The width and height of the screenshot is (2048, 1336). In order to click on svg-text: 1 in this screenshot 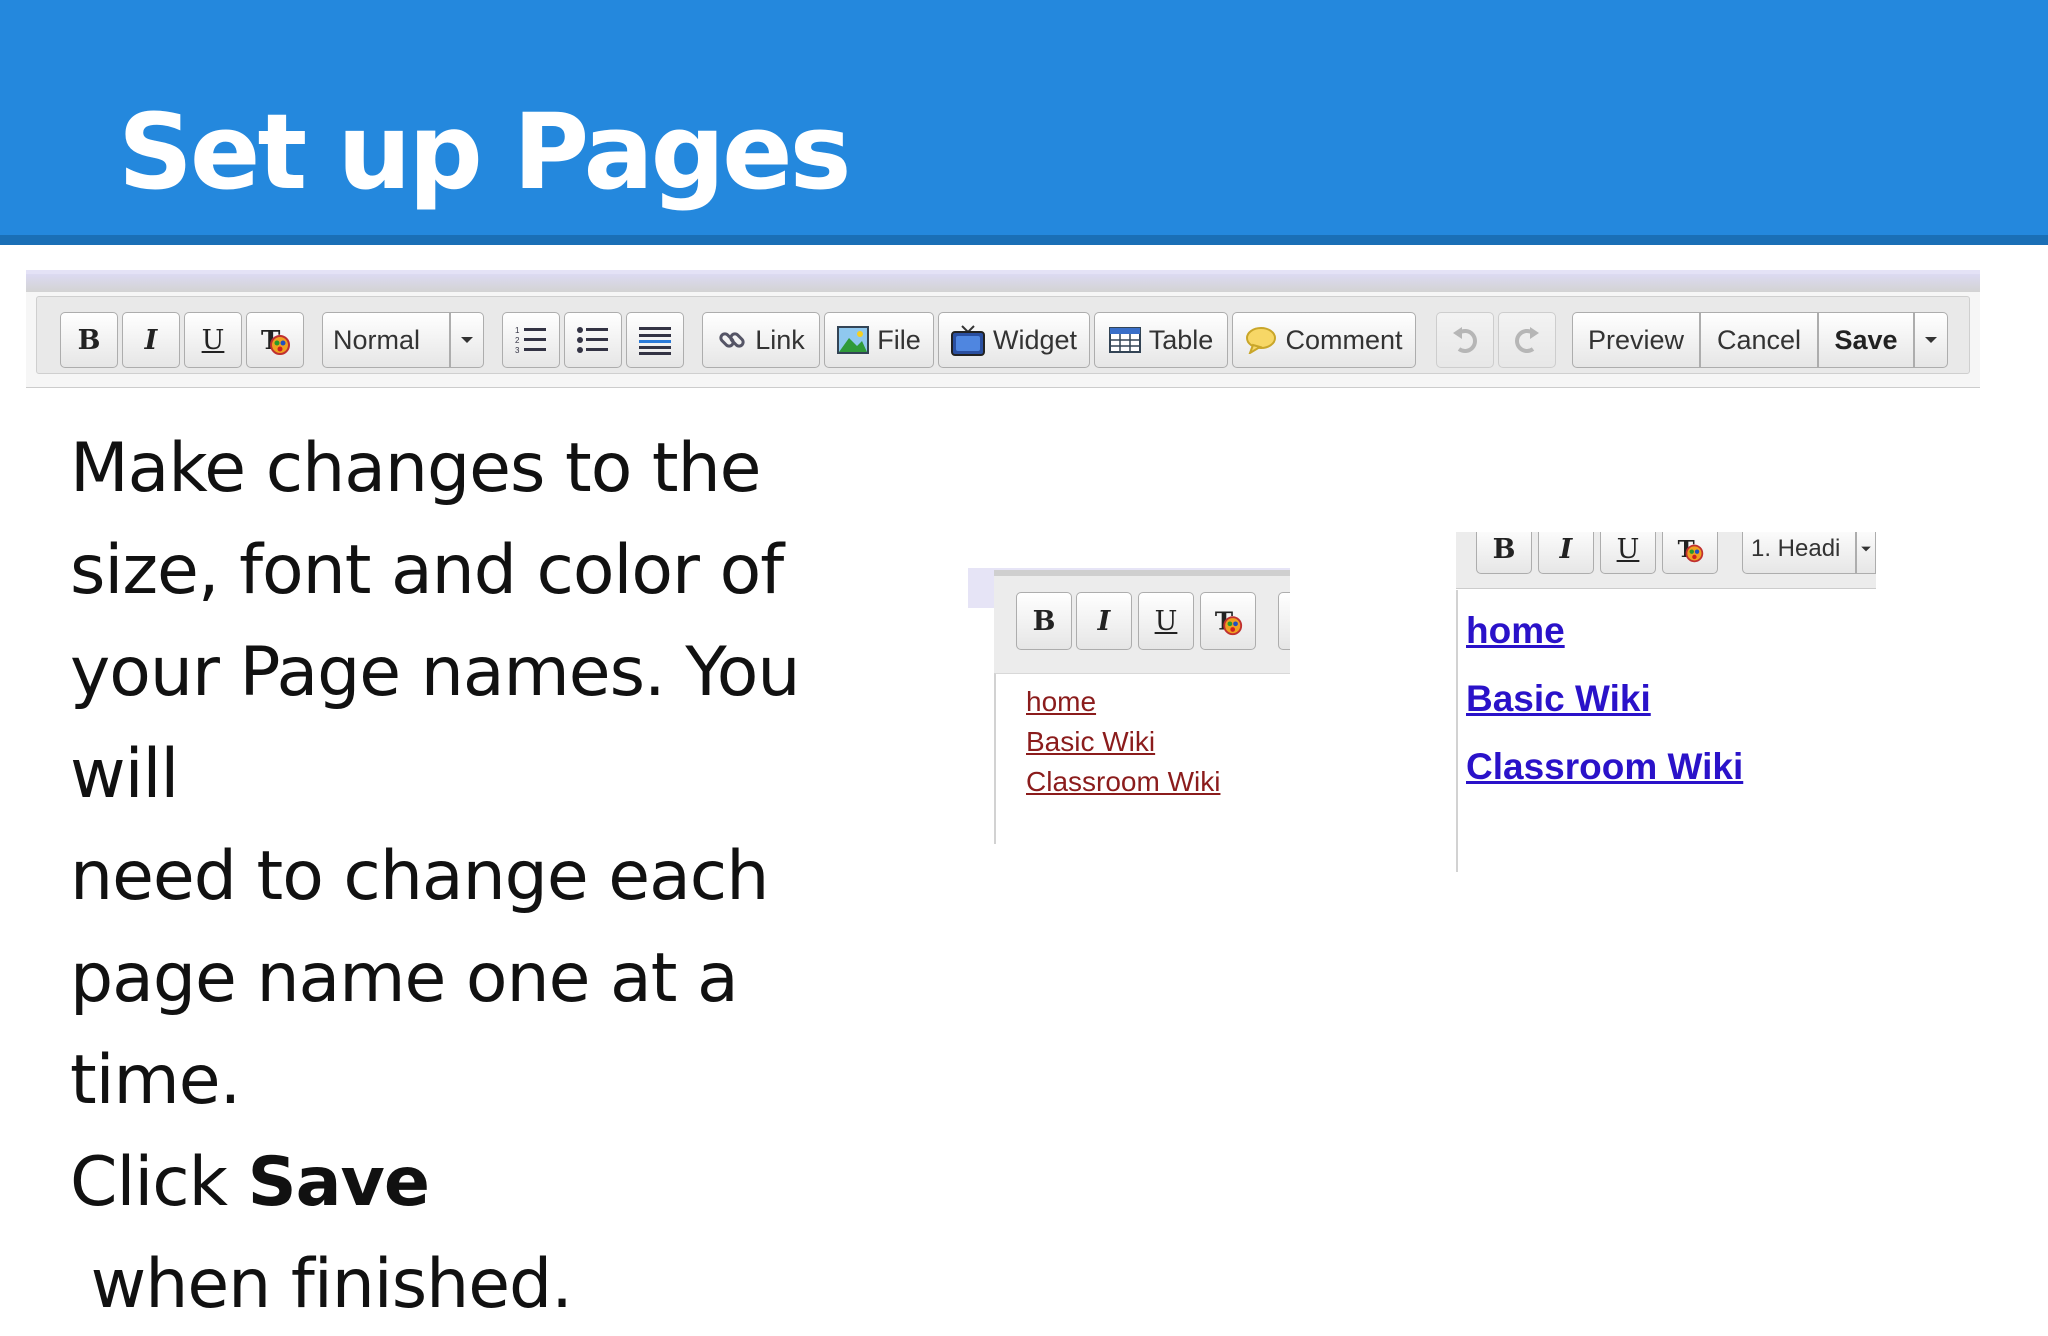, I will do `click(517, 330)`.